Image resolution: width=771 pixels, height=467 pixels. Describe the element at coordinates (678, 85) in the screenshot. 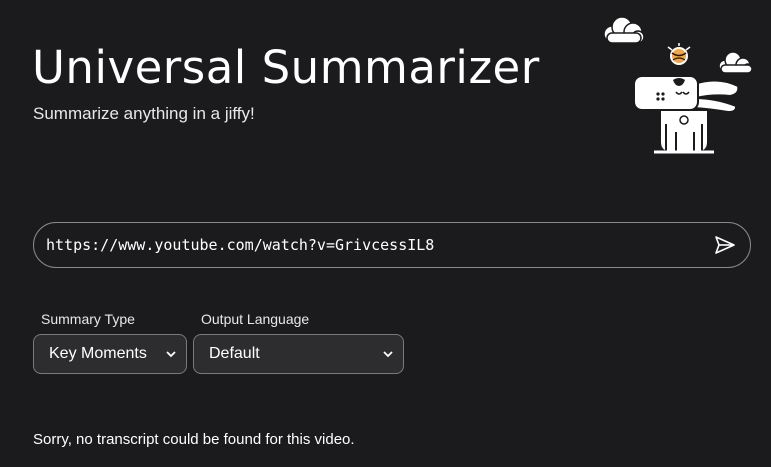

I see `dog-mascot-icon` at that location.